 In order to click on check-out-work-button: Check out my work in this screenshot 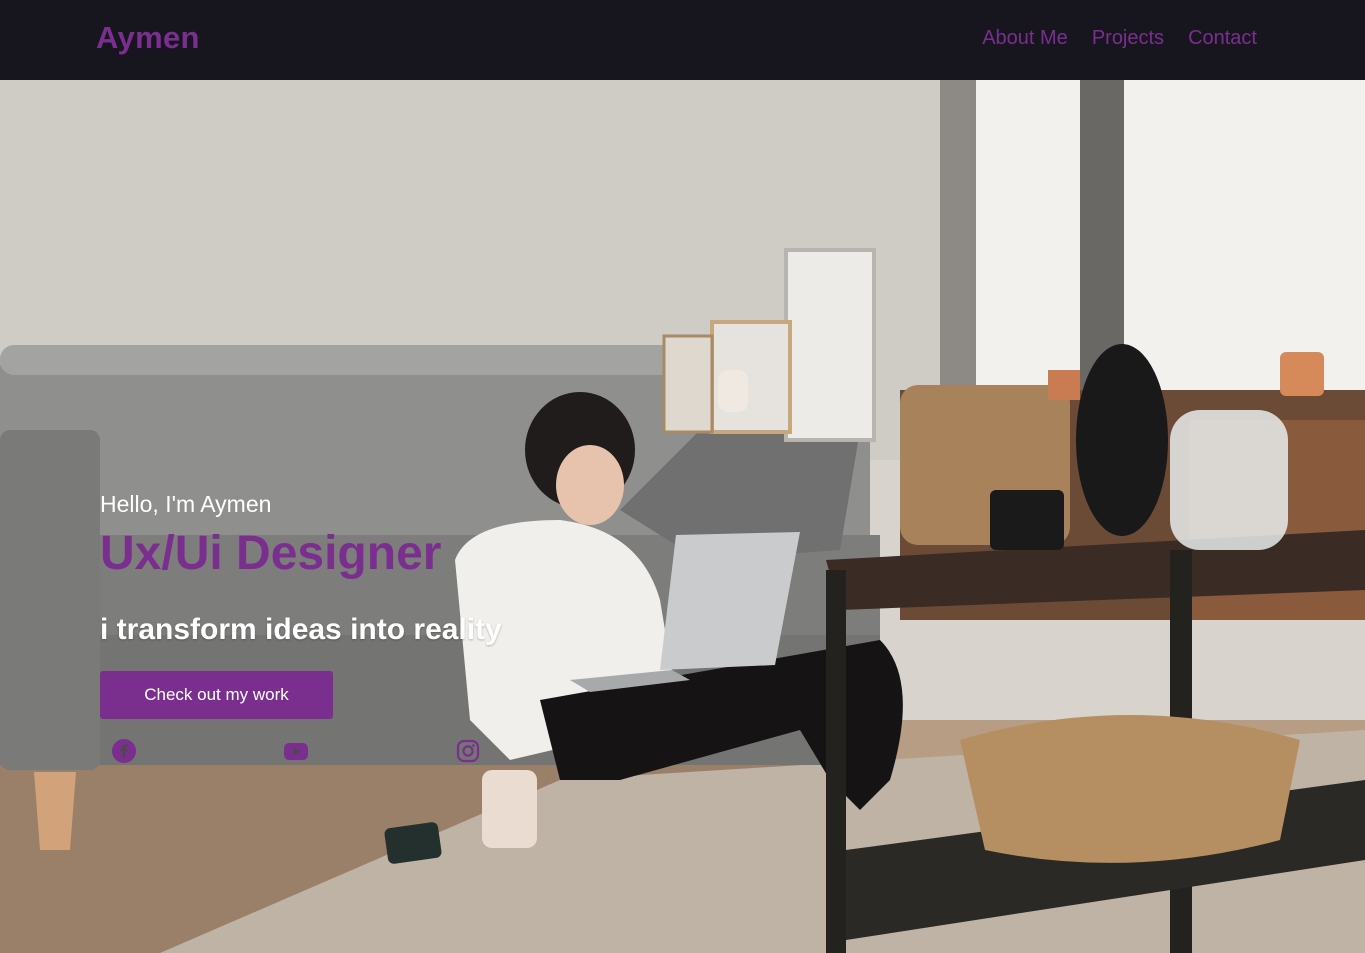, I will do `click(216, 695)`.